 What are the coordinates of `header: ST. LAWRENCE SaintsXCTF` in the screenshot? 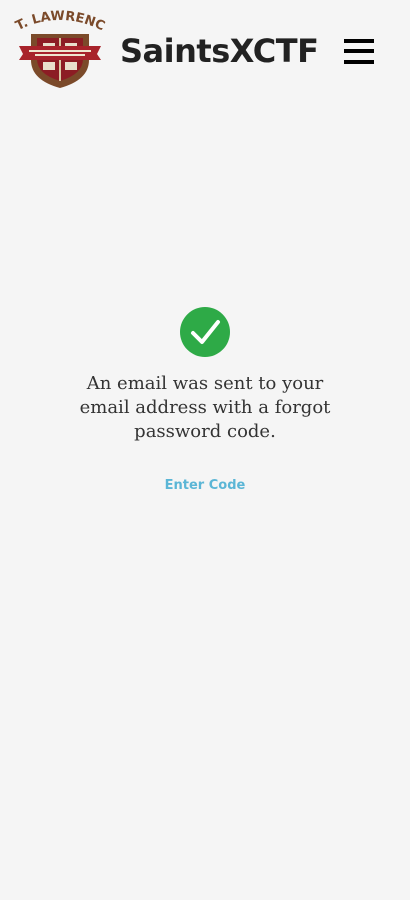 It's located at (205, 50).